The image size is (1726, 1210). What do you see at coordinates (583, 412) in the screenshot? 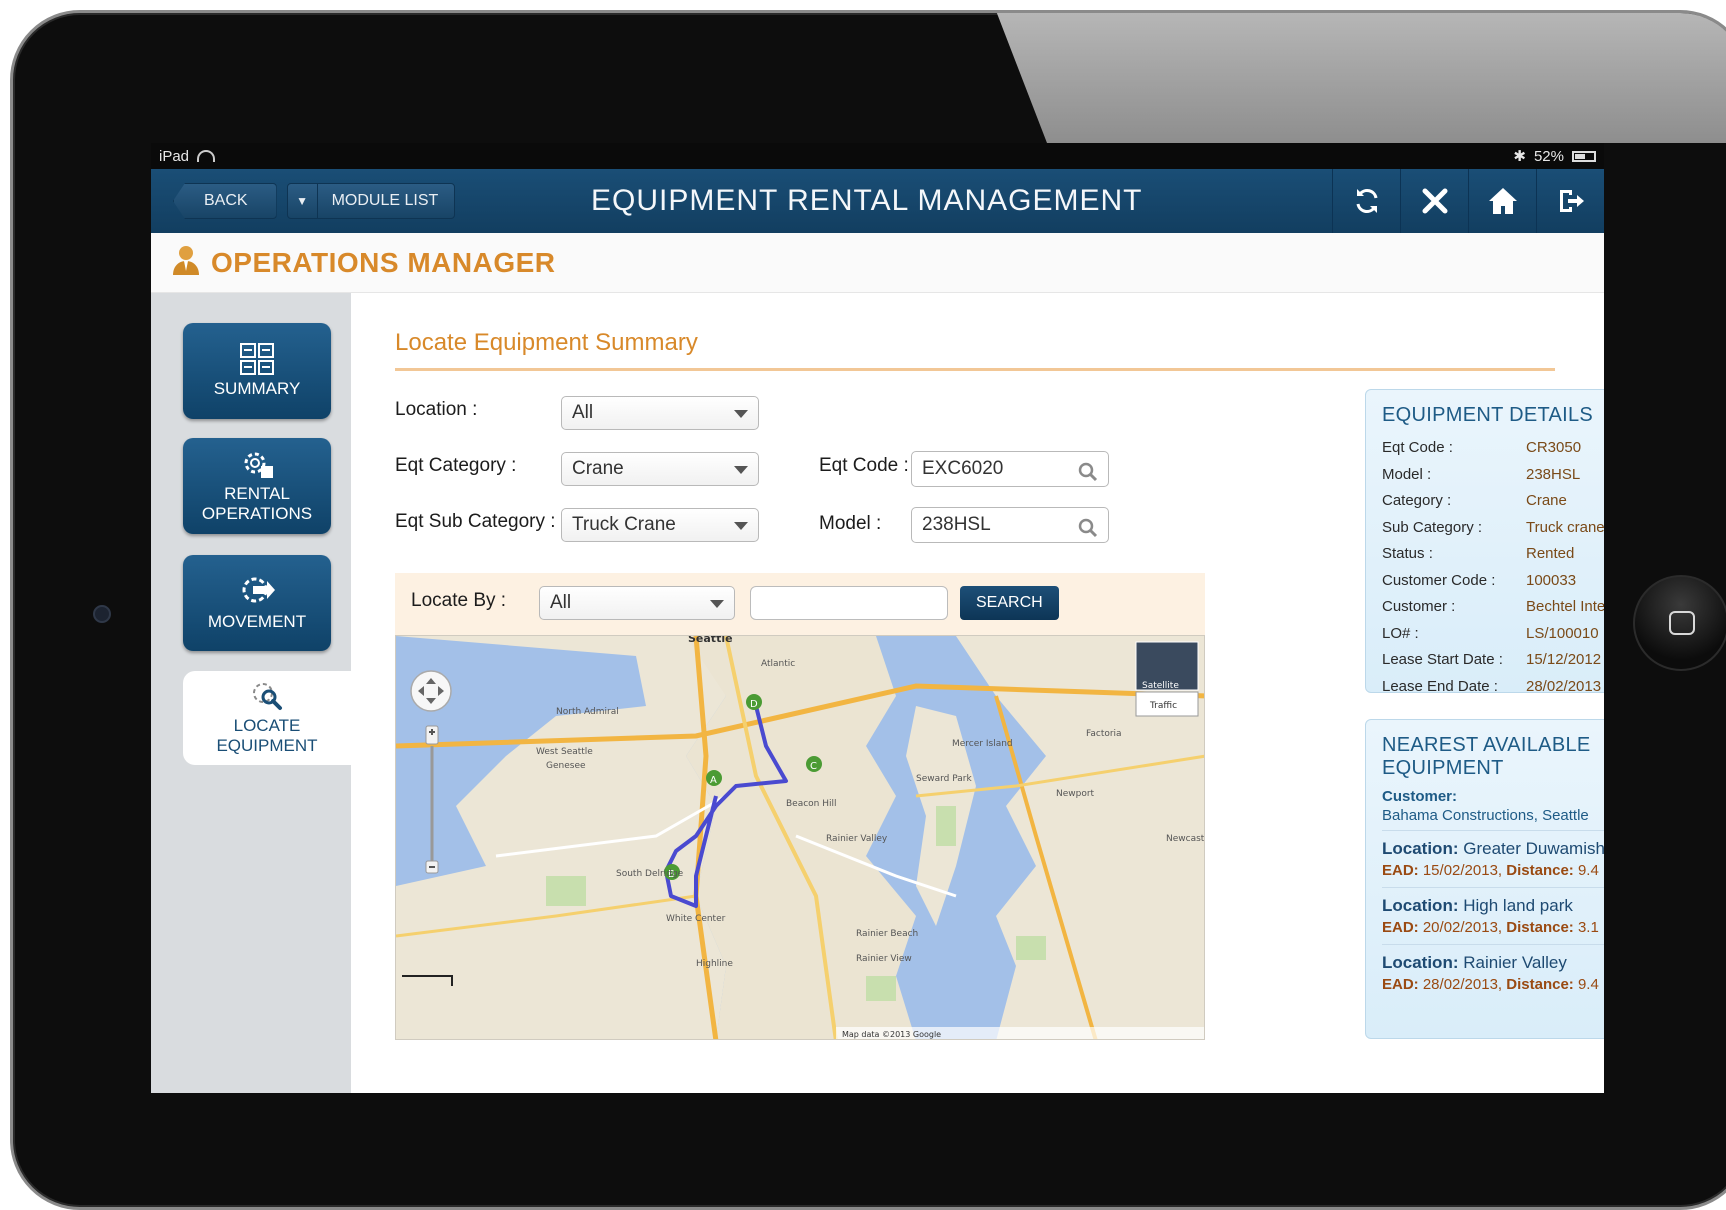
I see `location-value: All` at bounding box center [583, 412].